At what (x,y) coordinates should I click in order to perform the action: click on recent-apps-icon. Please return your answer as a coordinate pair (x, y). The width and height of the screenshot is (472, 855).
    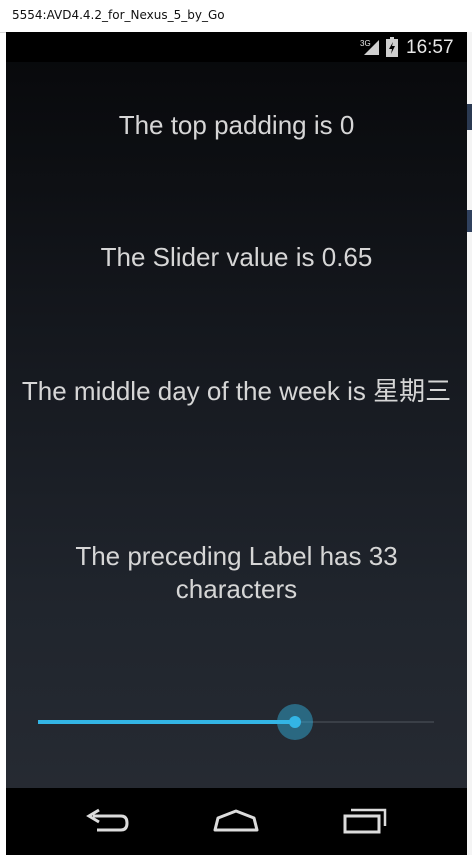
    Looking at the image, I should click on (365, 821).